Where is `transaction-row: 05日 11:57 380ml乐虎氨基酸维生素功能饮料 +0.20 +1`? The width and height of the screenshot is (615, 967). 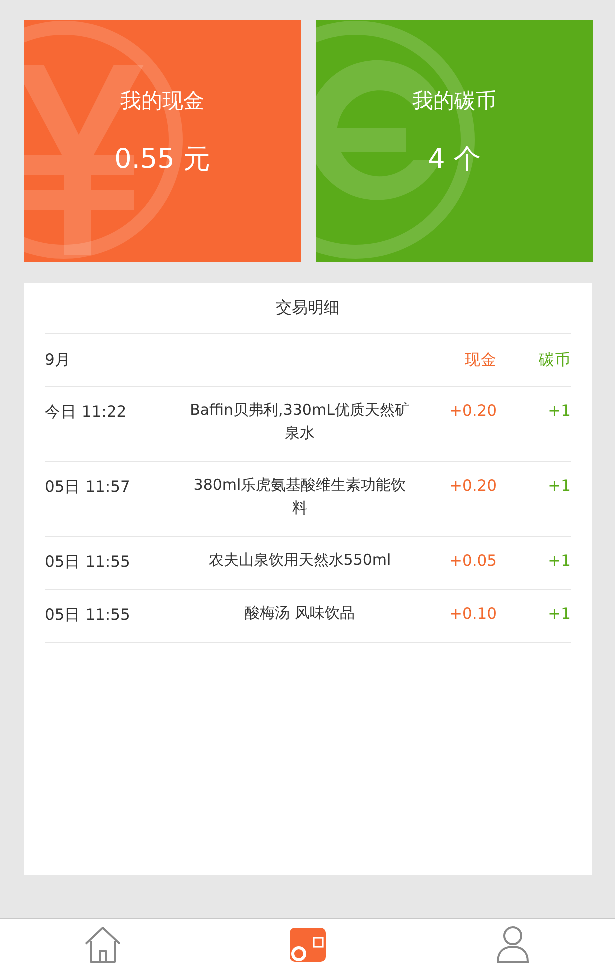 transaction-row: 05日 11:57 380ml乐虎氨基酸维生素功能饮料 +0.20 +1 is located at coordinates (308, 499).